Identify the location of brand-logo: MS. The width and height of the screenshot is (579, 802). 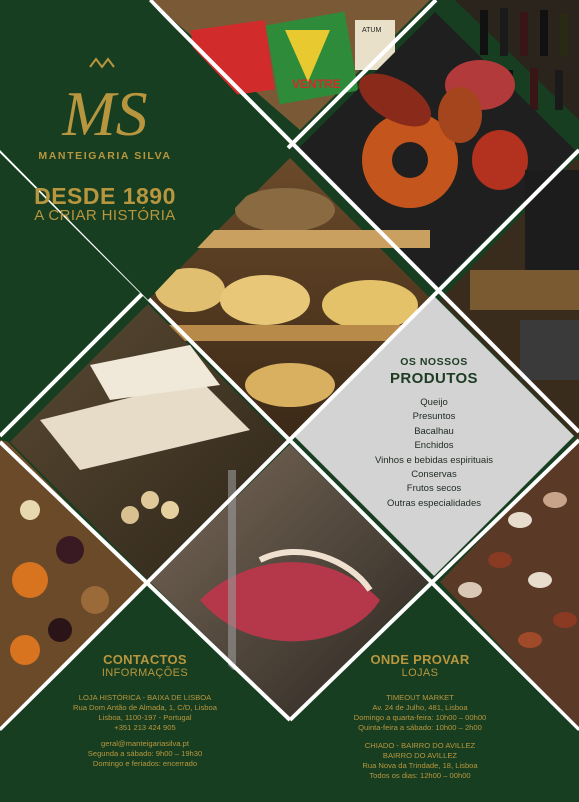
(104, 103).